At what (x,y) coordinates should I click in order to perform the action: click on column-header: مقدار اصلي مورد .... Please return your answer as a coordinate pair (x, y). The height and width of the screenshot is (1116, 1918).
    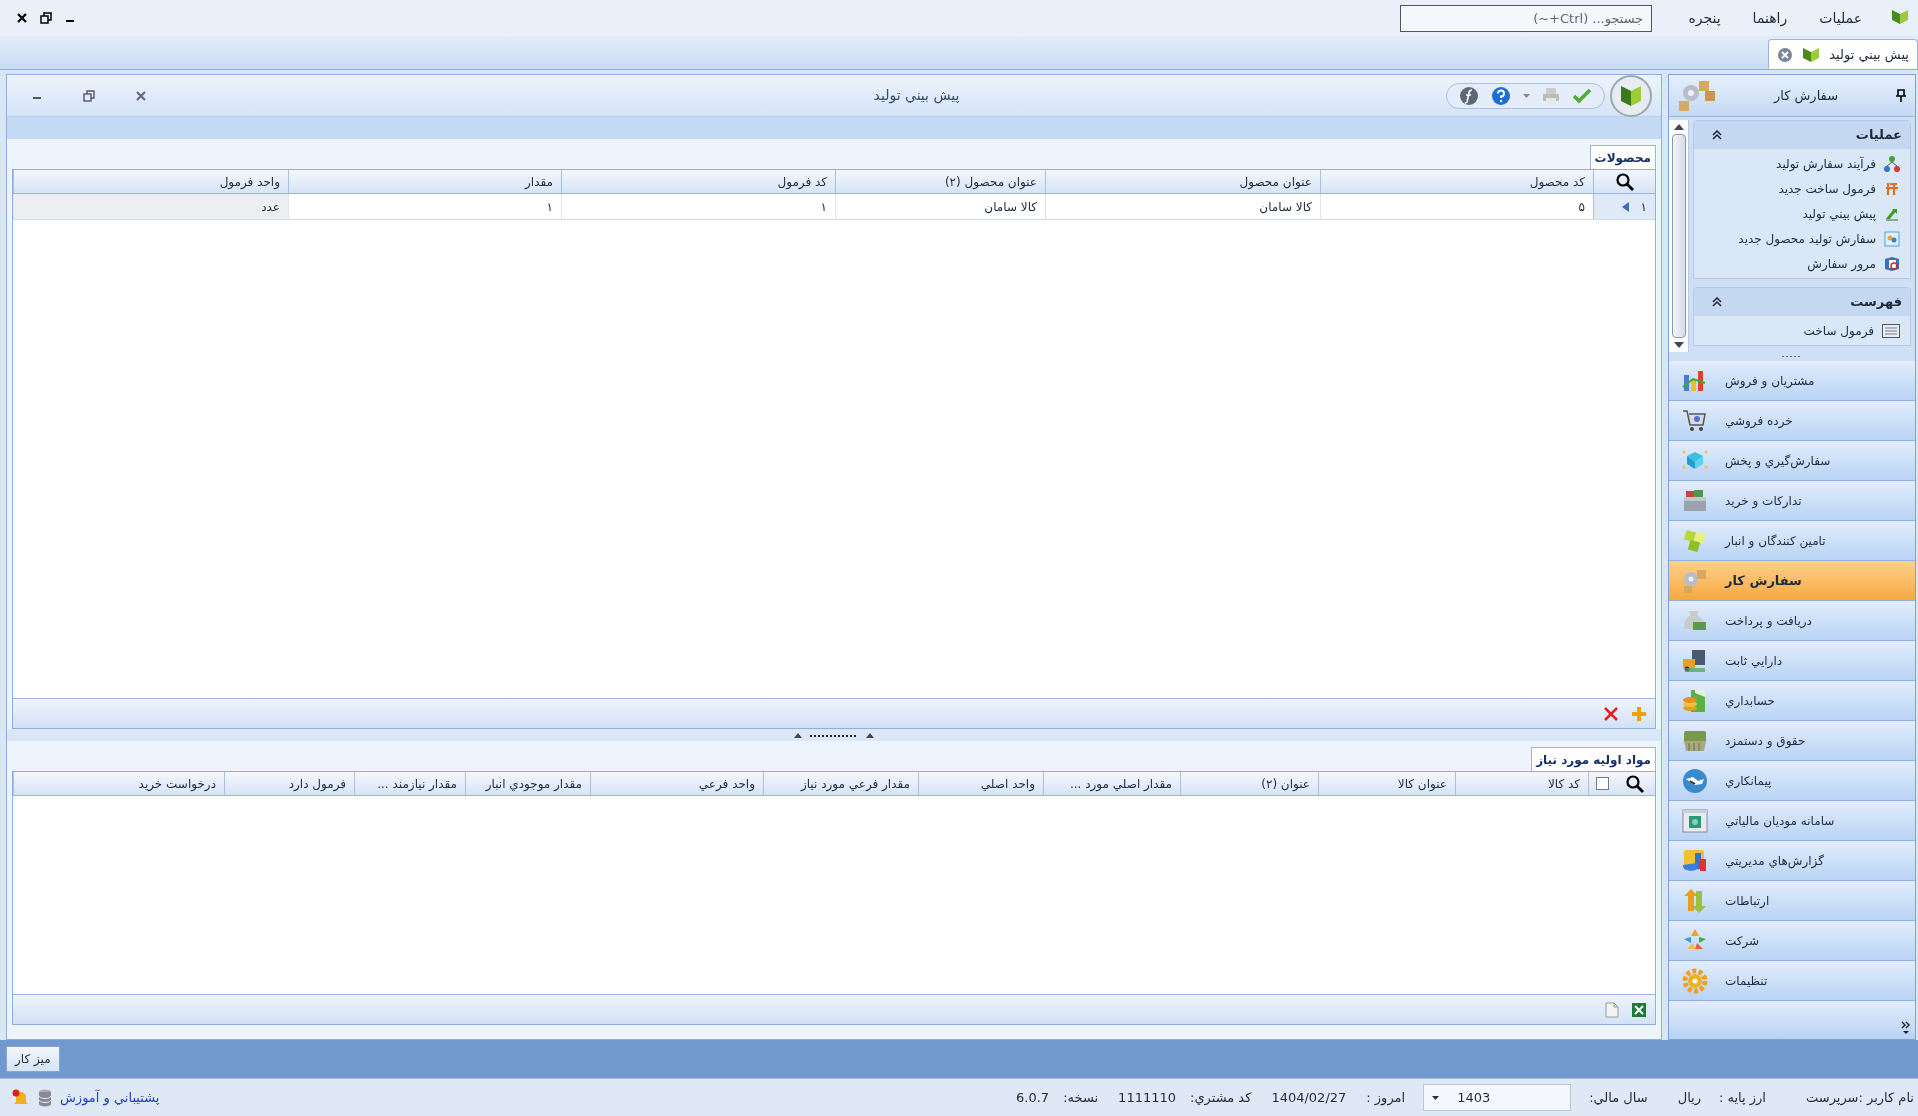
    Looking at the image, I should click on (1111, 783).